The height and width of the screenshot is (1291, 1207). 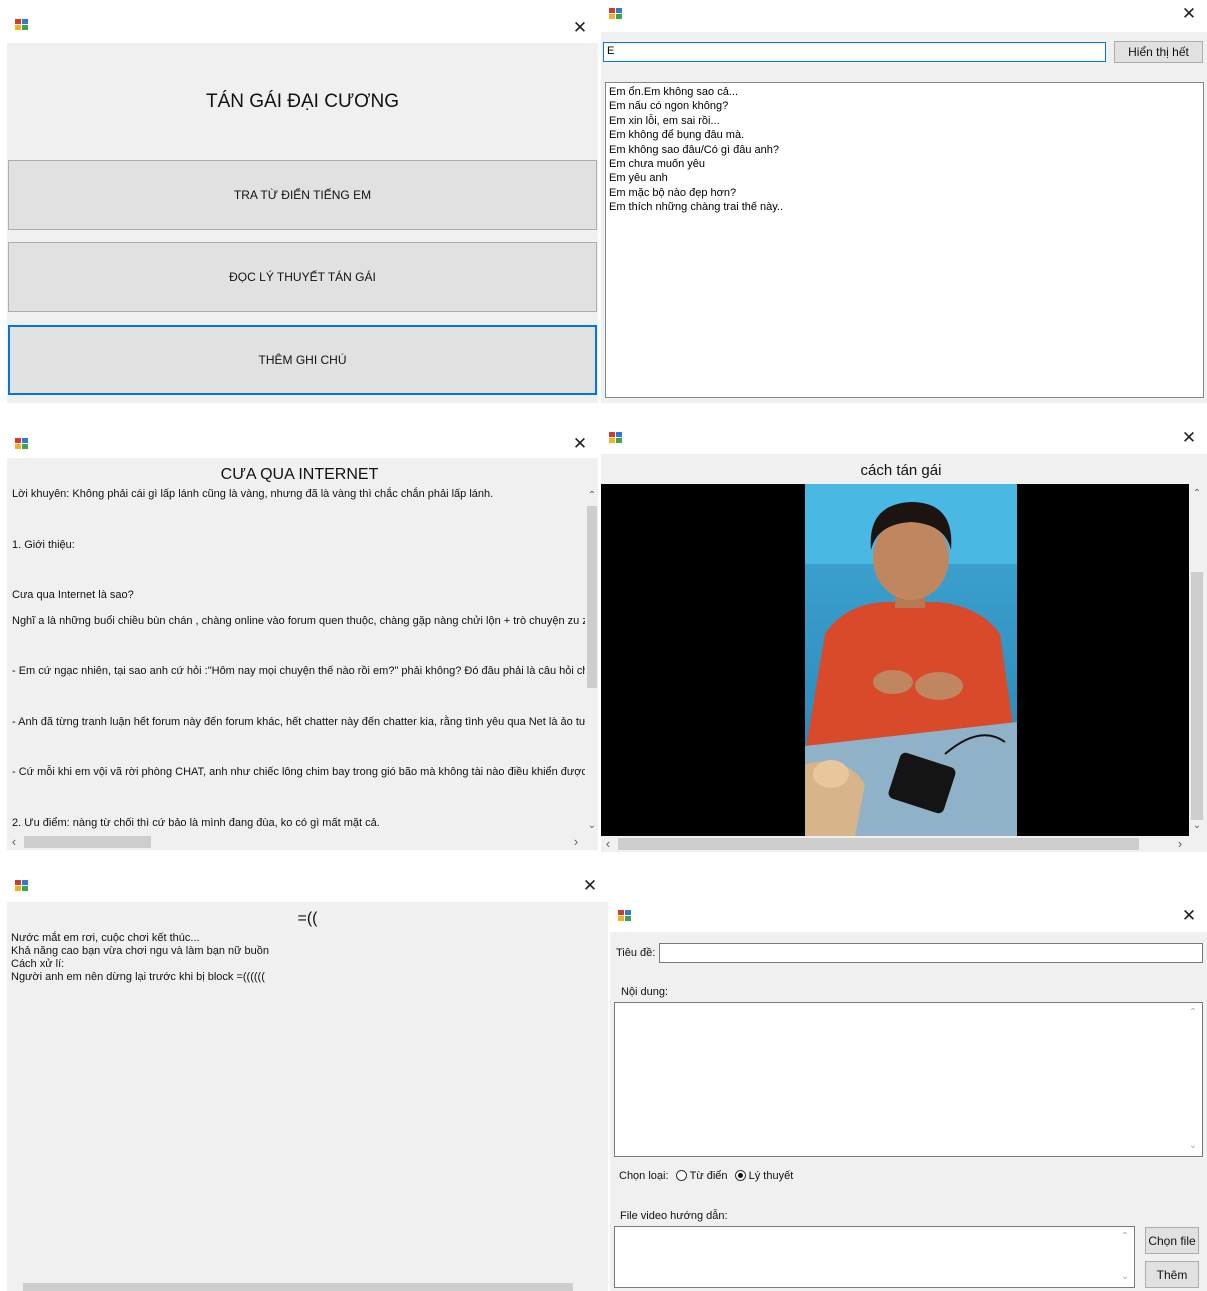 I want to click on list-item: Em chưa muốn yêu, so click(x=904, y=164).